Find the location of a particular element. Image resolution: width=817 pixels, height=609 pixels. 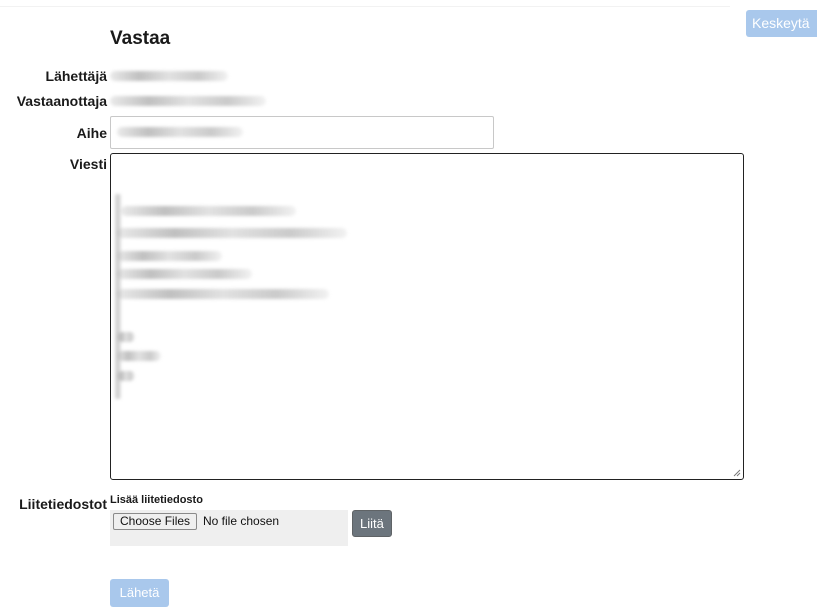

sender-value-redacted is located at coordinates (169, 76).